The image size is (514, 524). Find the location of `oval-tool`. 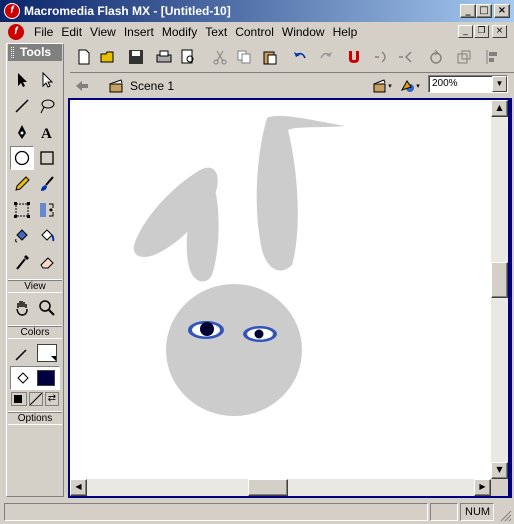

oval-tool is located at coordinates (22, 158).